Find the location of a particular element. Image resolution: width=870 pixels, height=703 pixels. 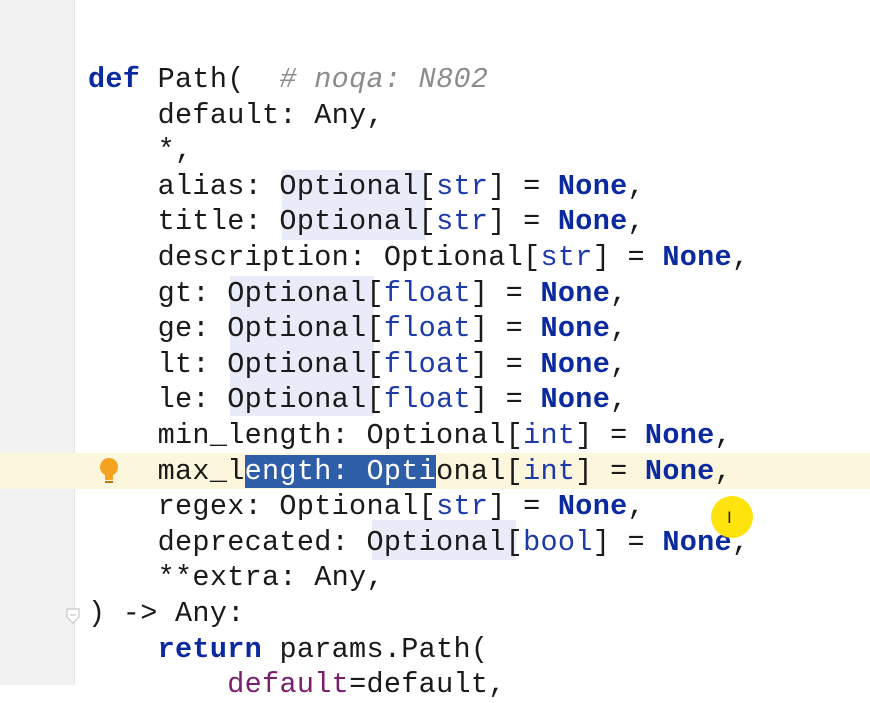

code-token: alias: Optional[ is located at coordinates (262, 186).